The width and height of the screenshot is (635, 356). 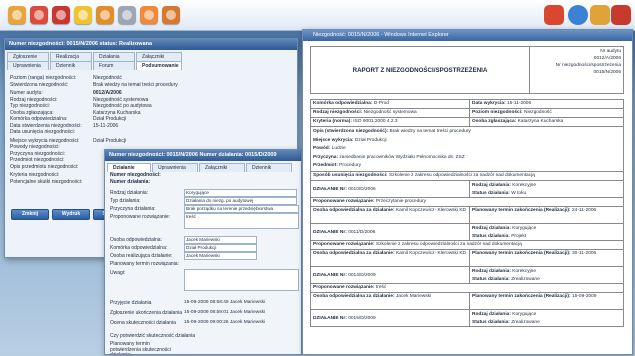 What do you see at coordinates (220, 256) in the screenshot?
I see `executor-select: Jacek Mariewski` at bounding box center [220, 256].